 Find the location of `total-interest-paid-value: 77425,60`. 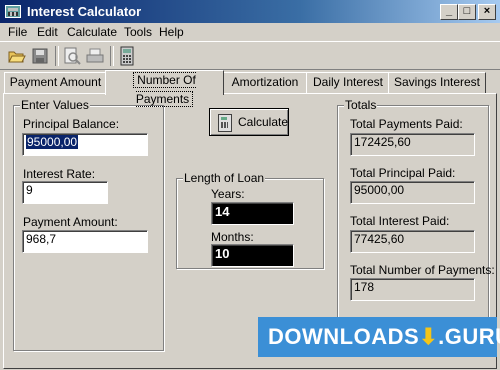

total-interest-paid-value: 77425,60 is located at coordinates (412, 241).